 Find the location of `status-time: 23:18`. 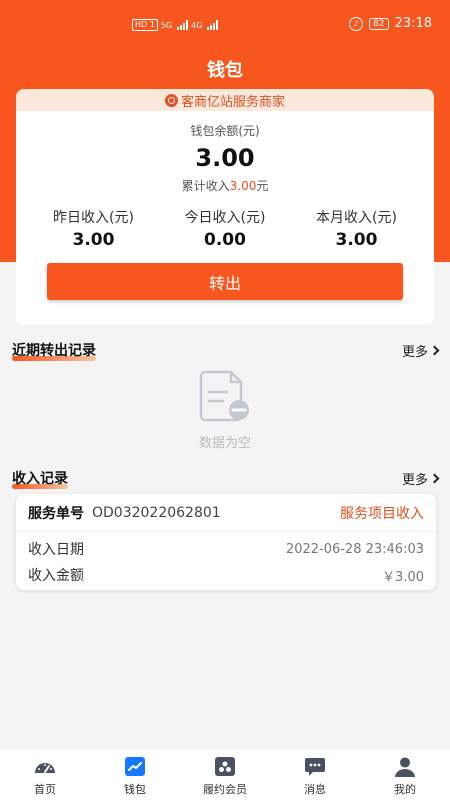

status-time: 23:18 is located at coordinates (413, 23).